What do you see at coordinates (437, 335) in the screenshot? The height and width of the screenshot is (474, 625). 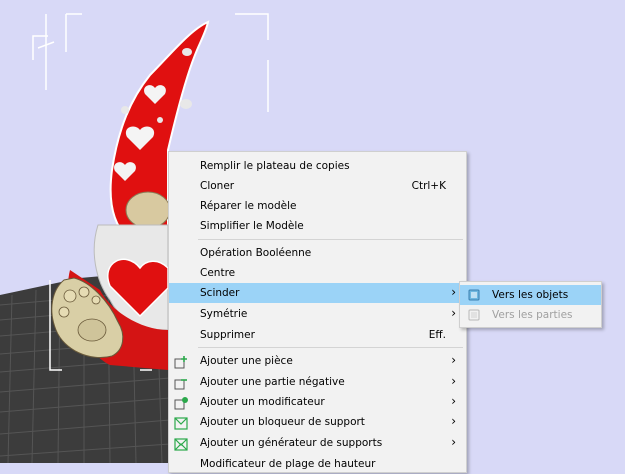 I see `shortcut-label: Eff.` at bounding box center [437, 335].